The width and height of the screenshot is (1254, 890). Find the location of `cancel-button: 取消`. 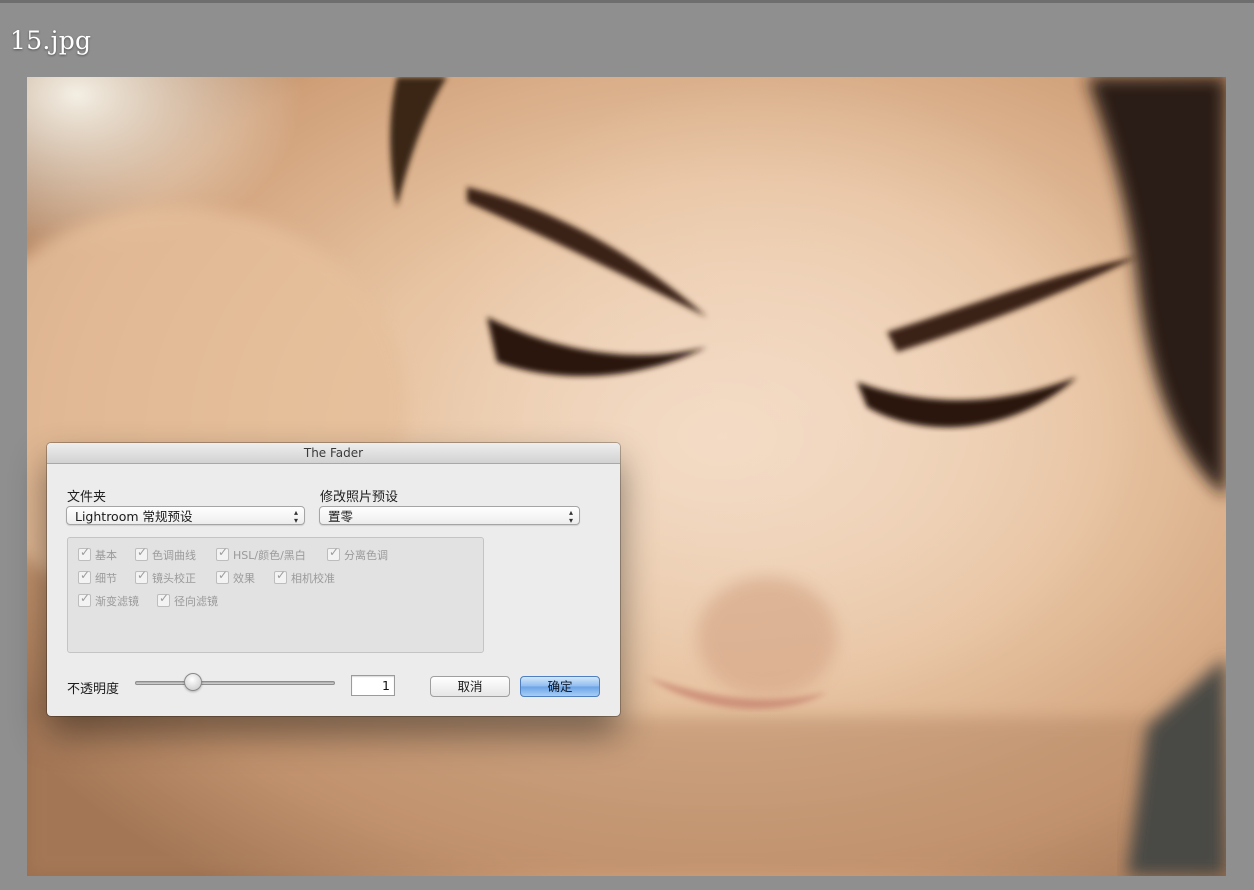

cancel-button: 取消 is located at coordinates (470, 686).